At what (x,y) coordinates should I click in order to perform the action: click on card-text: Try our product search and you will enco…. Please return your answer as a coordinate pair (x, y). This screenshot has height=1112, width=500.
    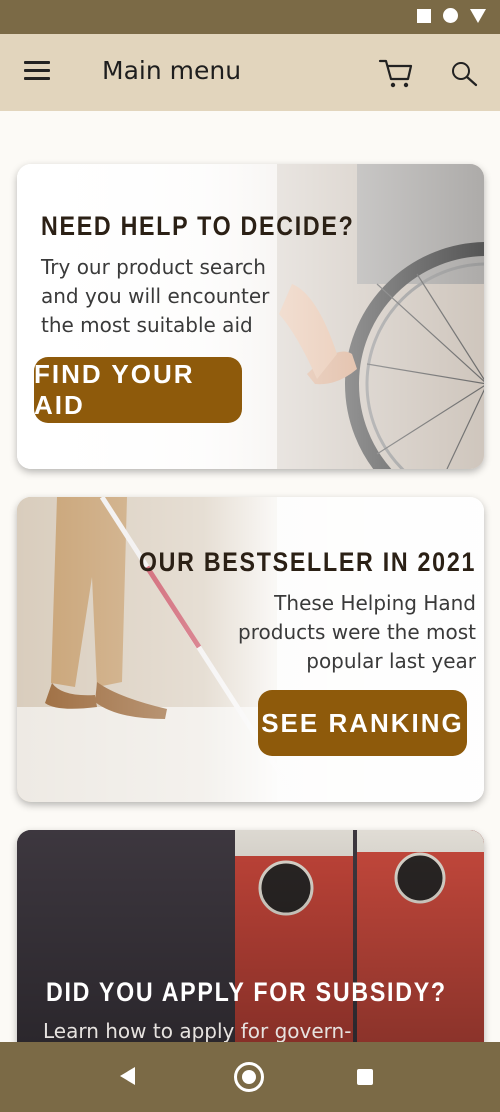
    Looking at the image, I should click on (155, 296).